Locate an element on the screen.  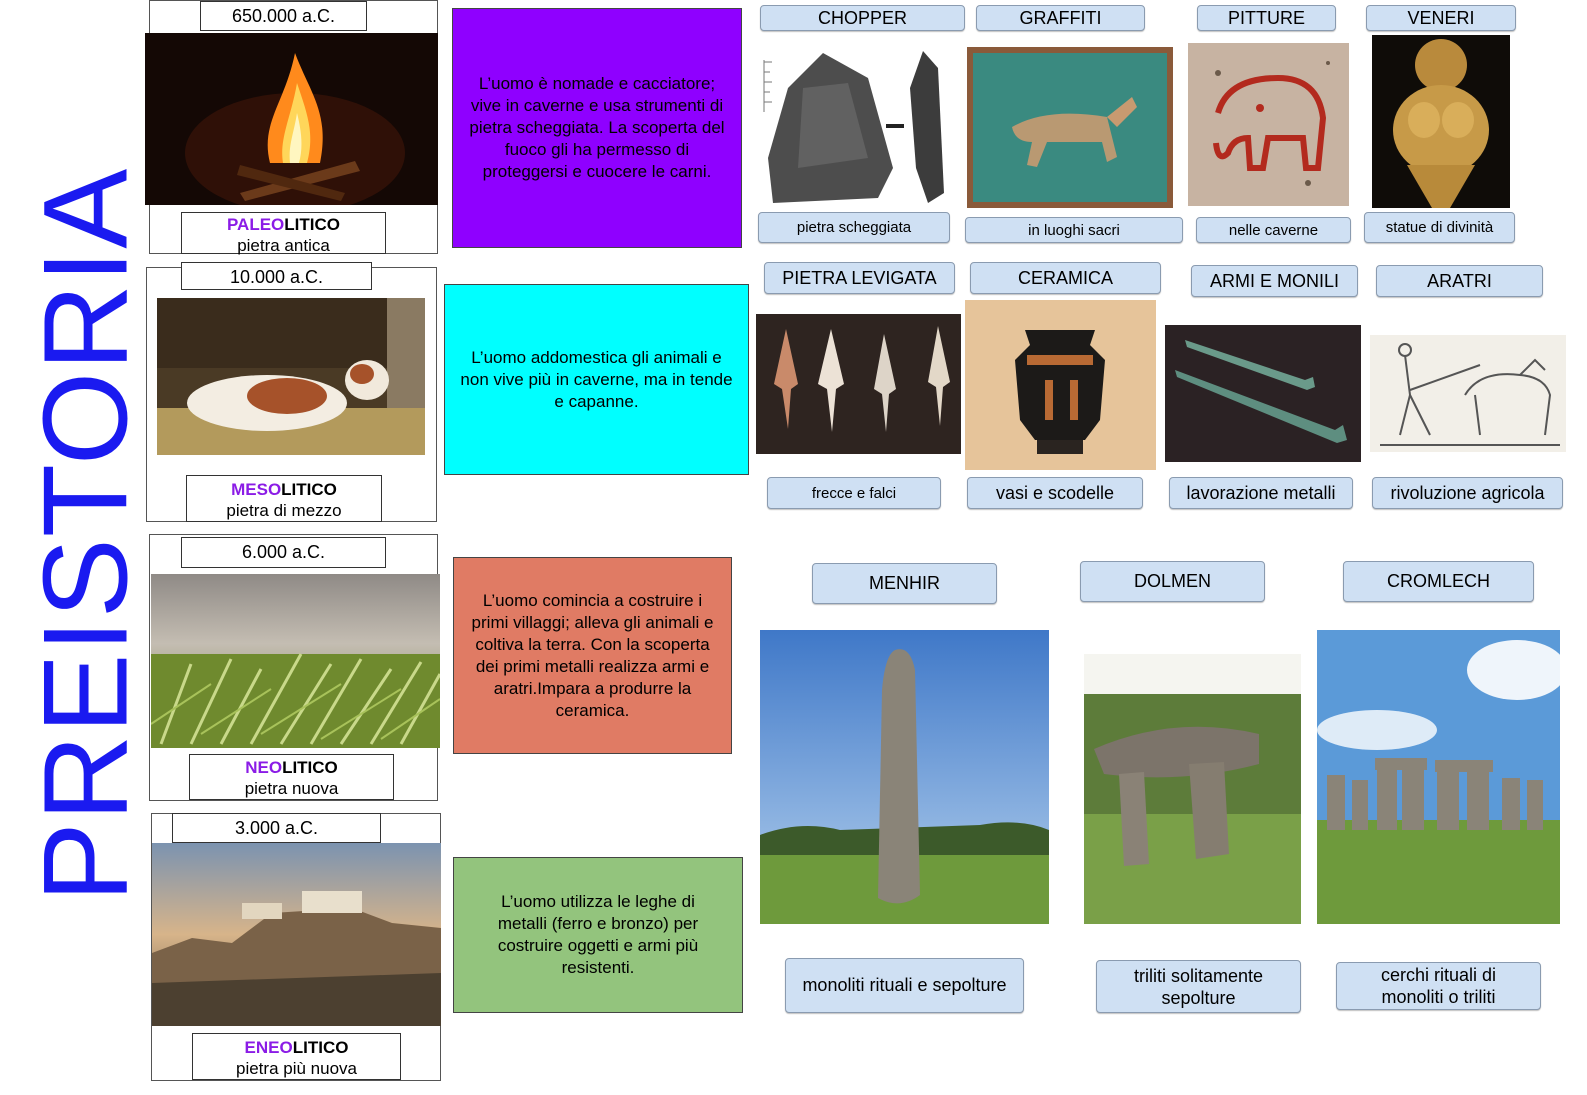
ceramica-label: CERAMICA is located at coordinates (1065, 278).